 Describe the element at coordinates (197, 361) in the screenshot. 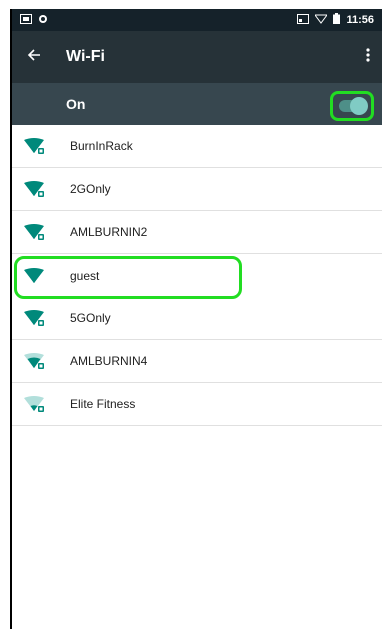

I see `network-item: AMLBURNIN4` at that location.